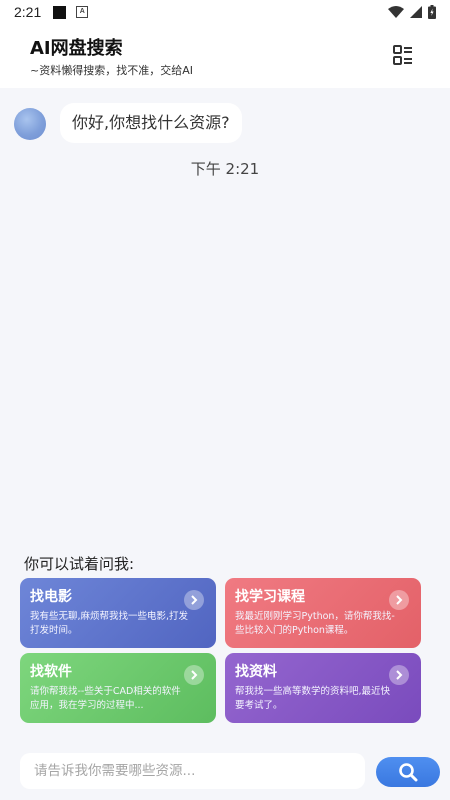 Image resolution: width=450 pixels, height=800 pixels. Describe the element at coordinates (82, 12) in the screenshot. I see `a-badge-icon: A` at that location.